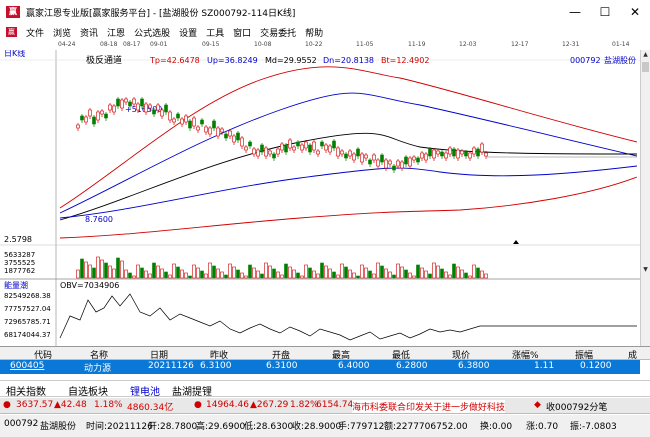 This screenshot has width=650, height=437. What do you see at coordinates (11, 32) in the screenshot?
I see `menu-logo-icon: 赢` at bounding box center [11, 32].